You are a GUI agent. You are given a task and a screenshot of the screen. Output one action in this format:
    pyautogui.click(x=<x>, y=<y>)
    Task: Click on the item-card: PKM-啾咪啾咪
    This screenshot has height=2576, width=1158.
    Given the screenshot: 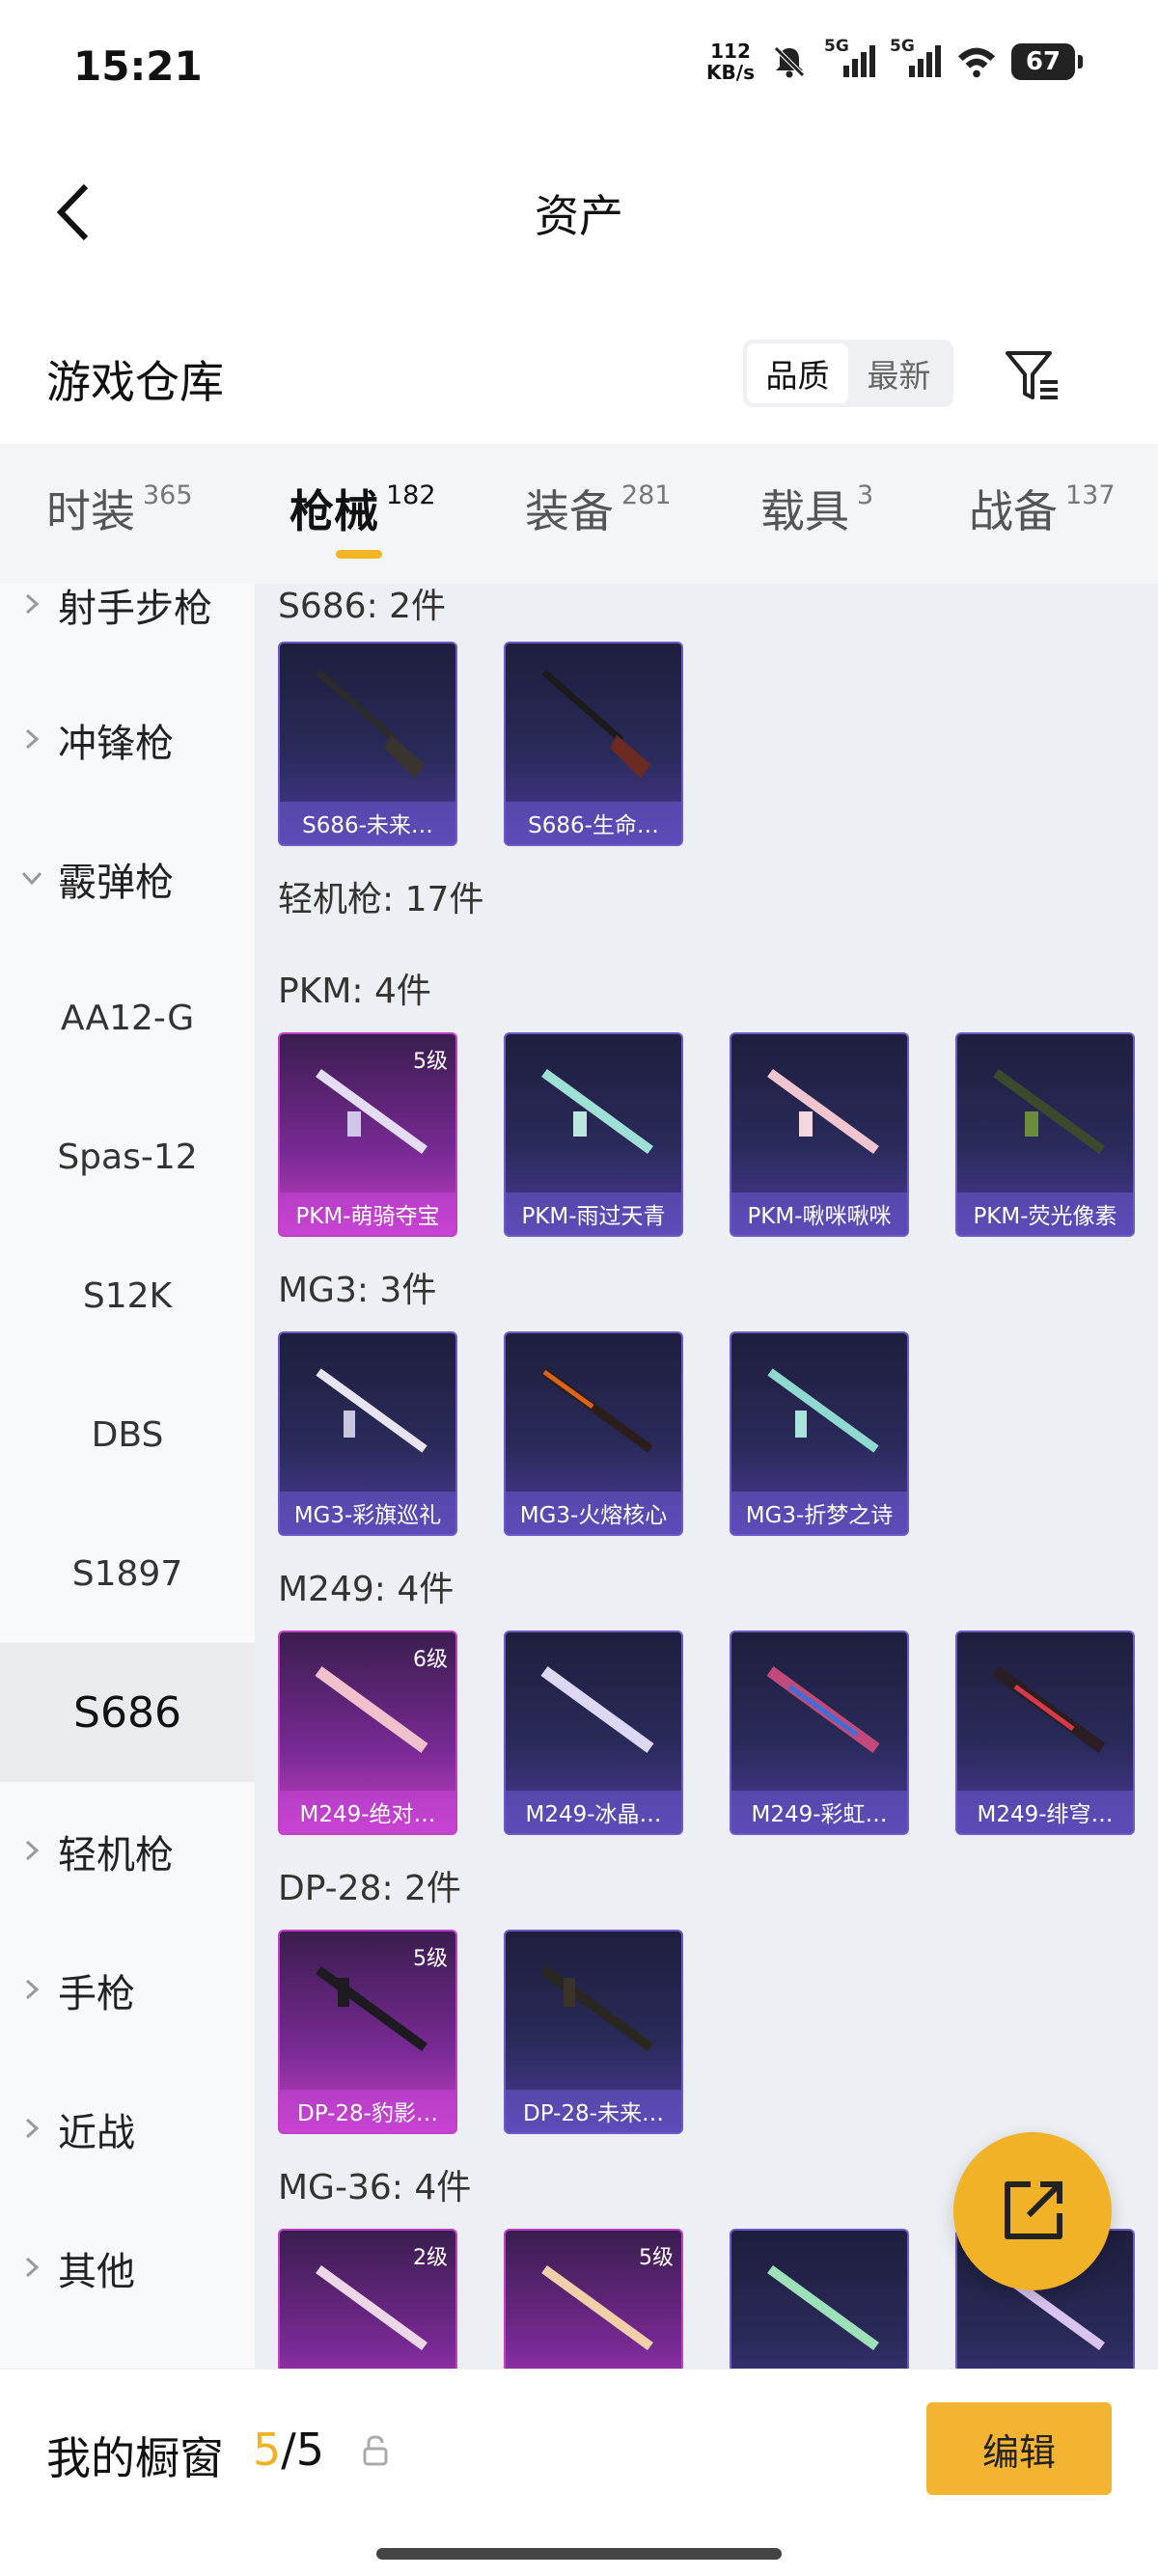 What is the action you would take?
    pyautogui.click(x=819, y=1135)
    